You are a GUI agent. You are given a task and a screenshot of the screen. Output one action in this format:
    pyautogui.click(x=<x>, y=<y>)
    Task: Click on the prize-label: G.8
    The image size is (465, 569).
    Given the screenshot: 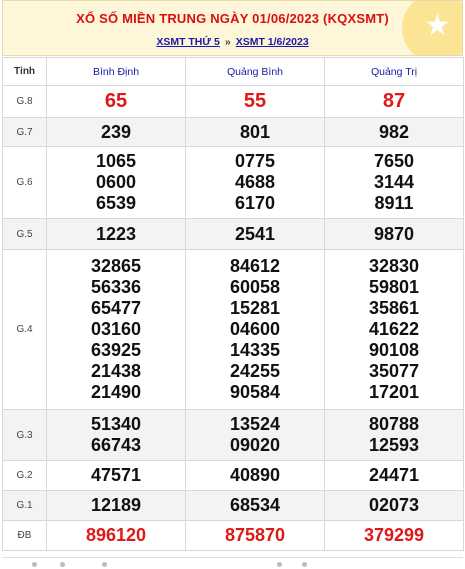 What is the action you would take?
    pyautogui.click(x=24, y=101)
    